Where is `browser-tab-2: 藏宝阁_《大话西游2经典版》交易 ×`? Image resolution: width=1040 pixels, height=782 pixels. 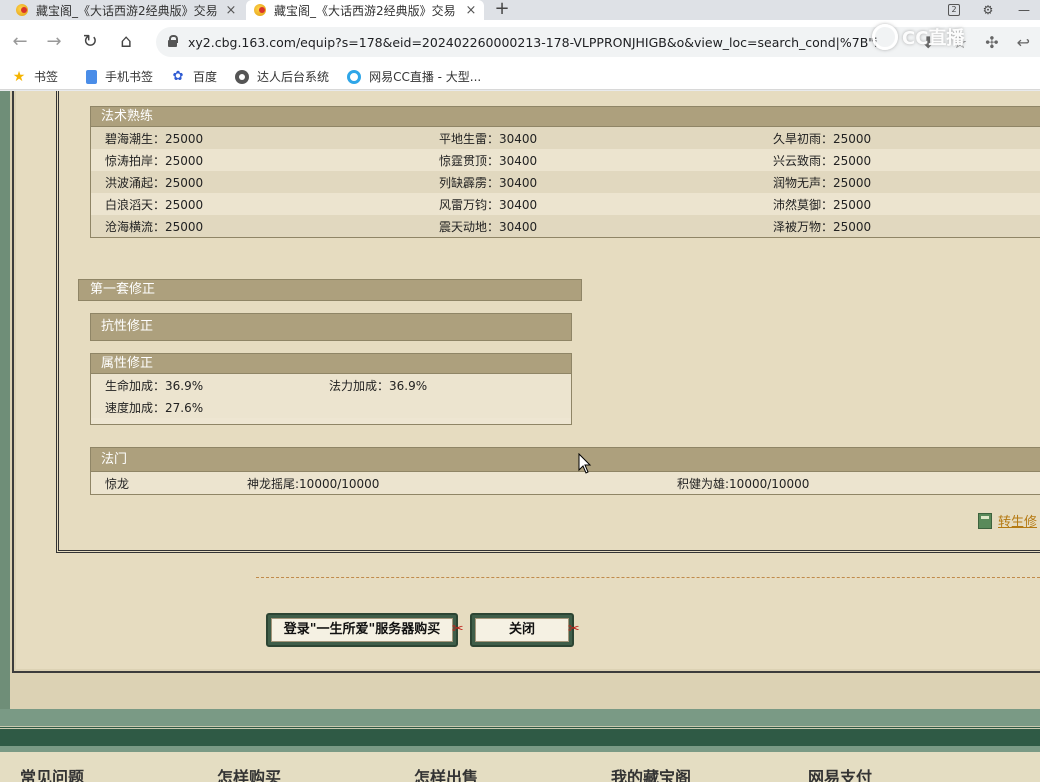
browser-tab-2: 藏宝阁_《大话西游2经典版》交易 × is located at coordinates (365, 10).